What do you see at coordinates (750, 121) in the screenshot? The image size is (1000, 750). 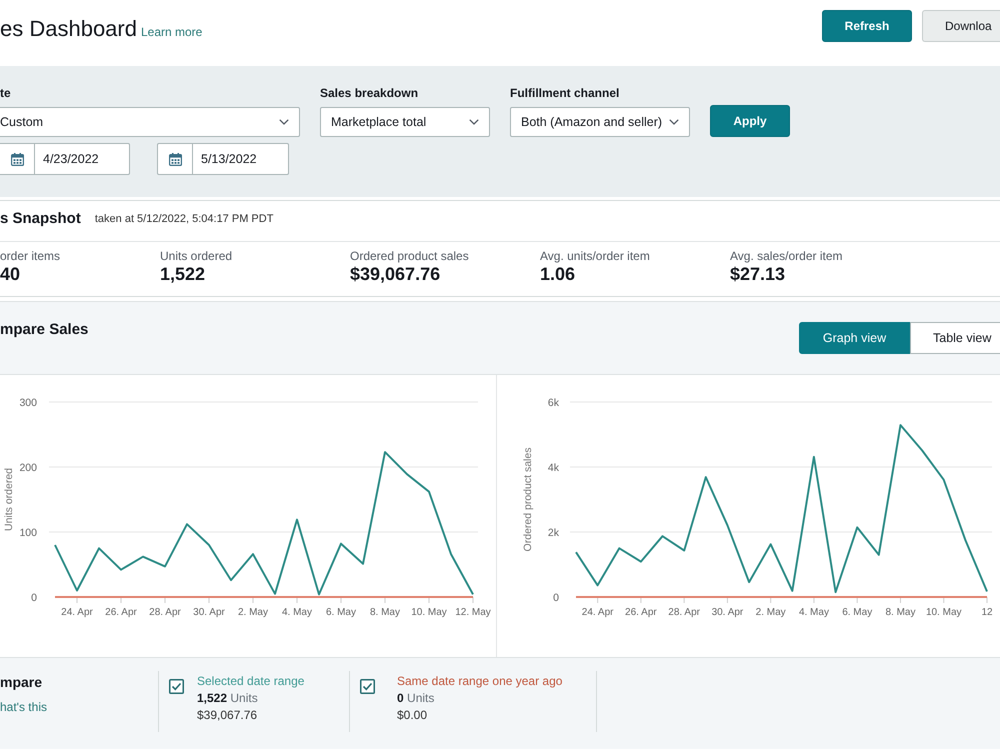 I see `apply-button: Apply` at bounding box center [750, 121].